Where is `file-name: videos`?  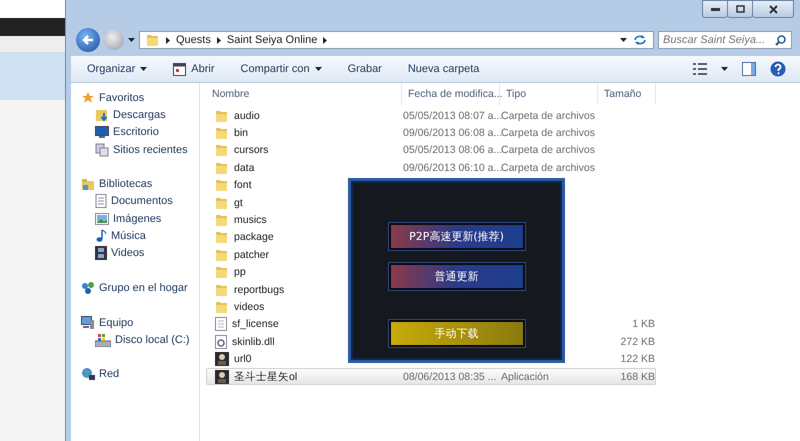
file-name: videos is located at coordinates (249, 306).